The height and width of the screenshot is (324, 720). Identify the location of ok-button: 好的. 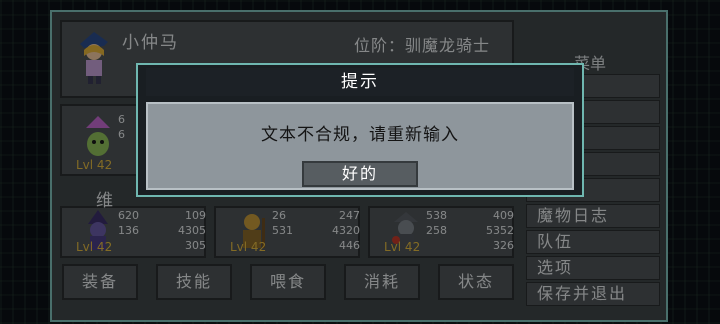
(360, 174).